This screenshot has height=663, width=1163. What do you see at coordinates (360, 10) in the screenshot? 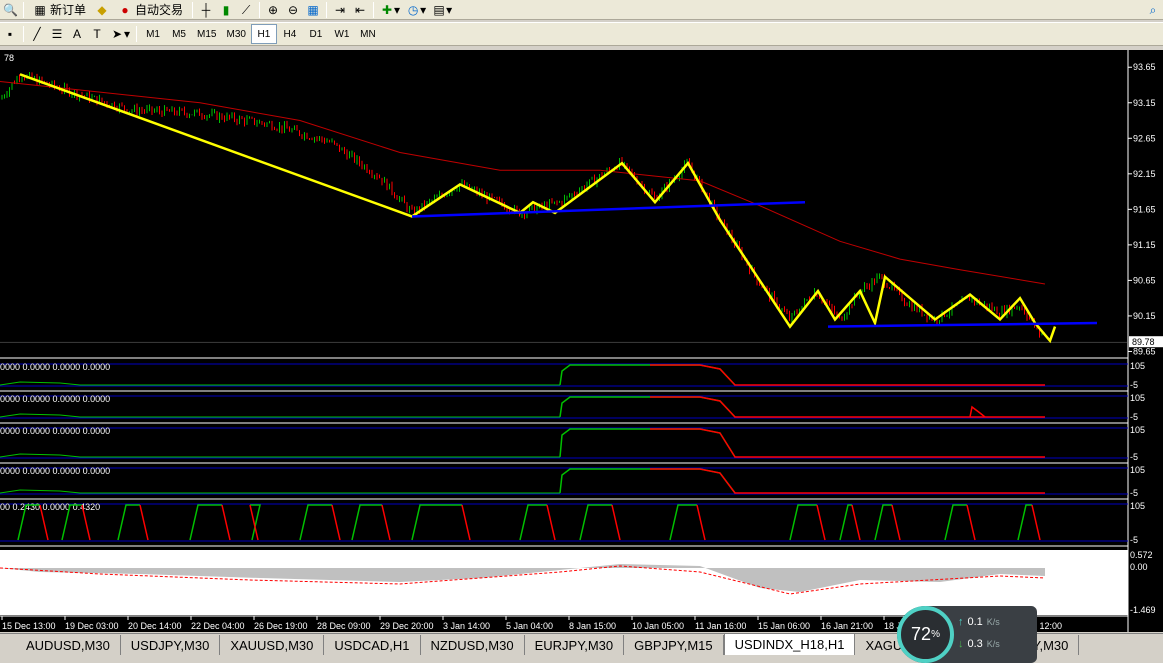
I see `autoscroll-icon: ⇤` at bounding box center [360, 10].